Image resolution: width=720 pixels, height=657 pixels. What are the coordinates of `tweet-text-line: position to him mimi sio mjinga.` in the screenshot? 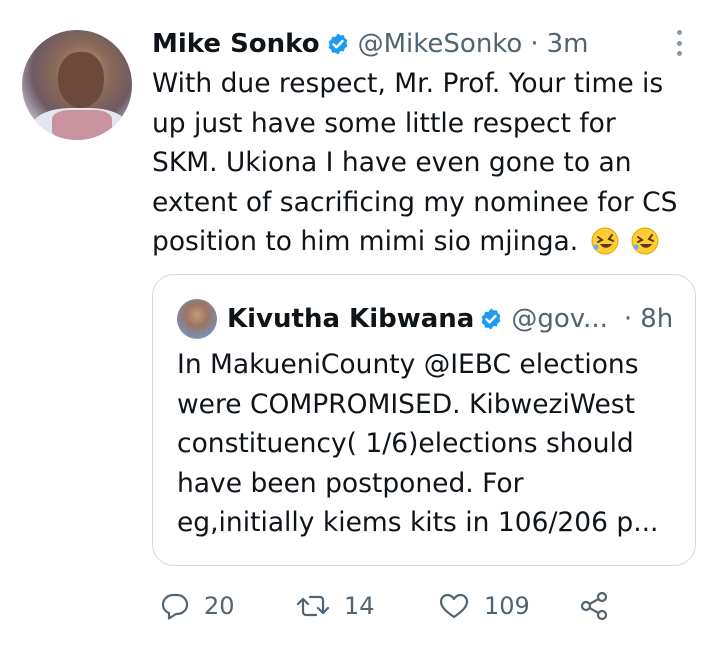 It's located at (365, 241).